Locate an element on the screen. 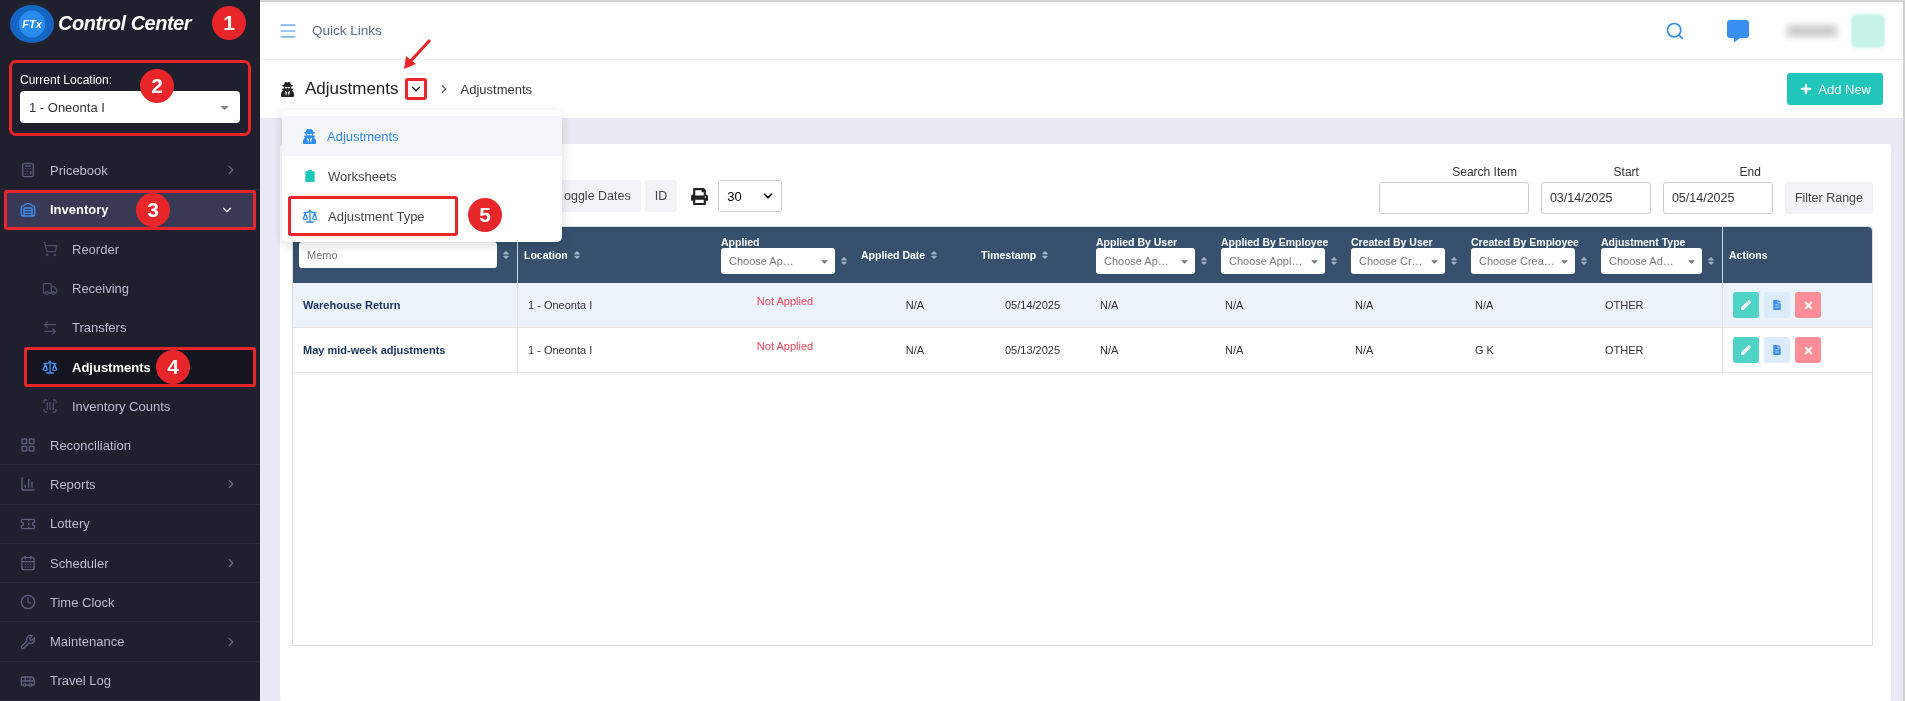 The height and width of the screenshot is (701, 1905). input-field: 05/14/2025 is located at coordinates (1717, 198).